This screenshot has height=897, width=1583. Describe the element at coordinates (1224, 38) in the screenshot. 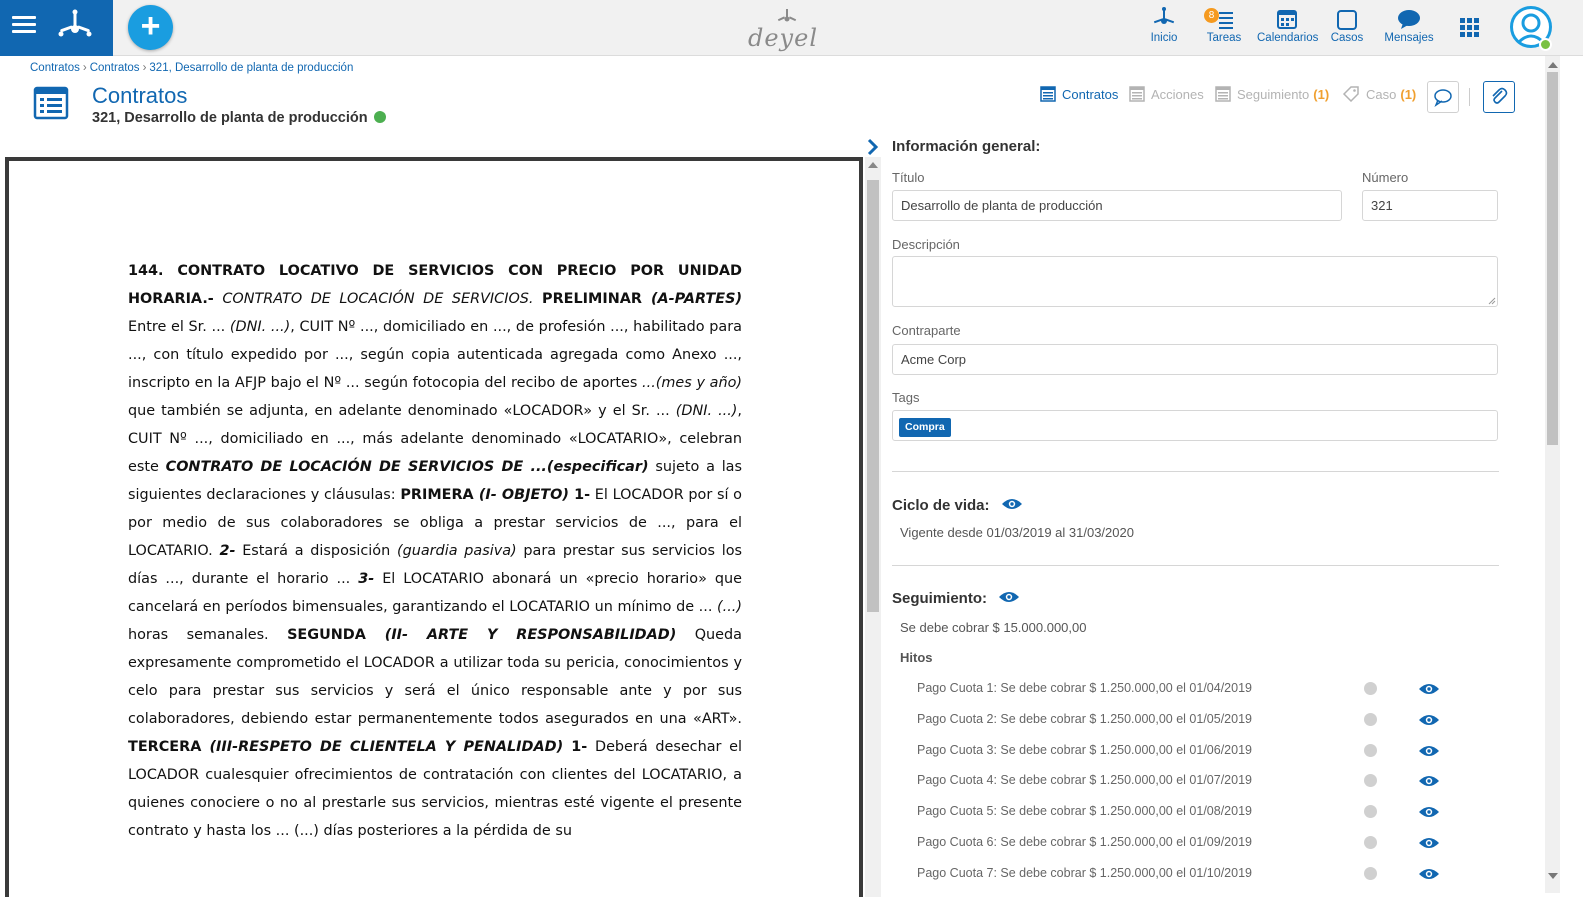

I see `nav-label-tareas: Tareas` at that location.